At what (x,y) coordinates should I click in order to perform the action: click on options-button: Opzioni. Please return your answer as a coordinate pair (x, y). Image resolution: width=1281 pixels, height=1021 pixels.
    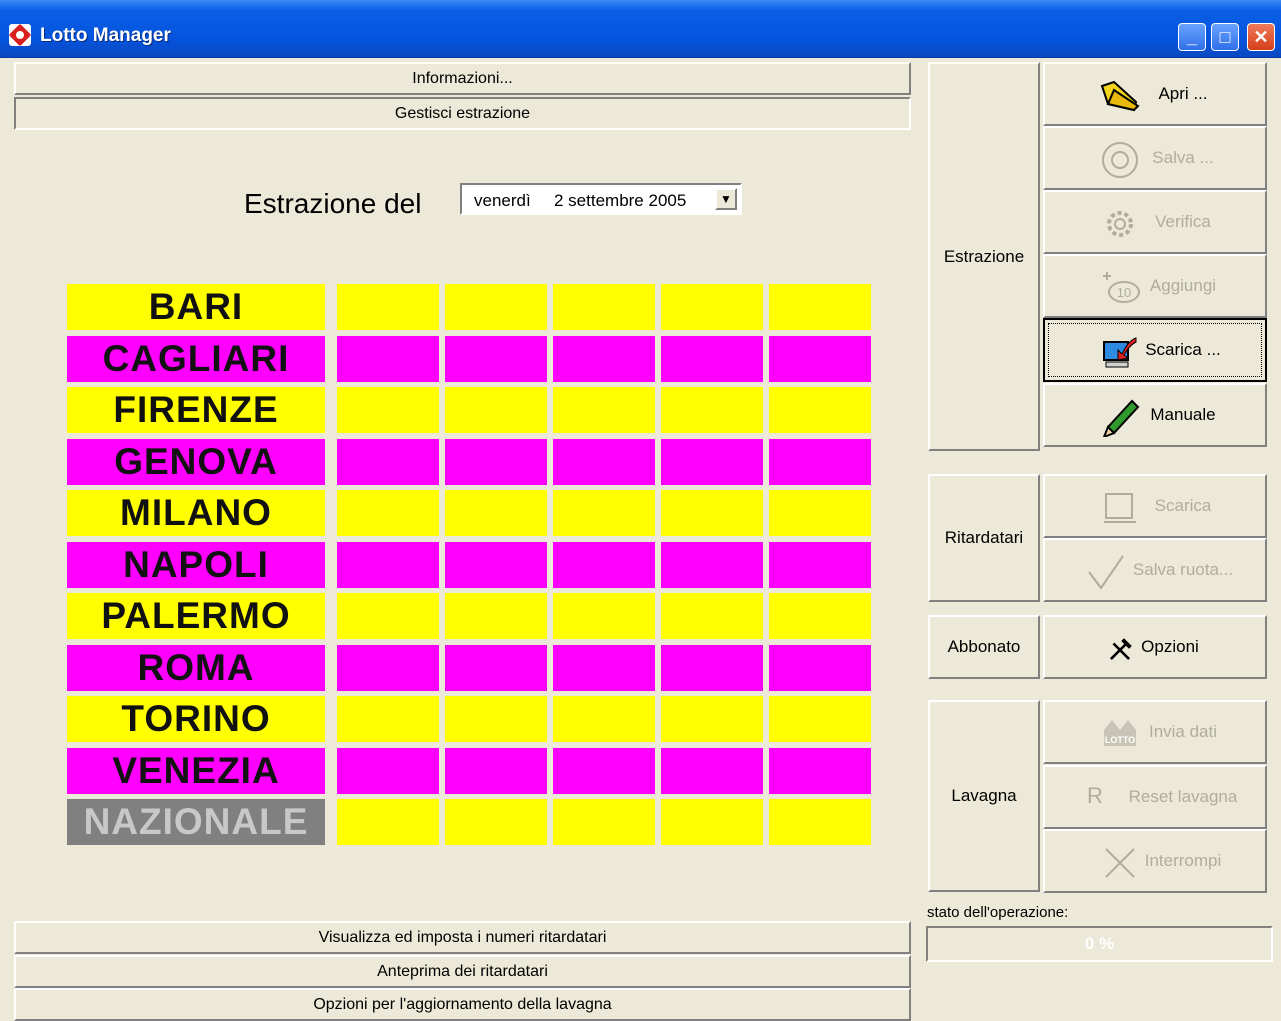
    Looking at the image, I should click on (1155, 647).